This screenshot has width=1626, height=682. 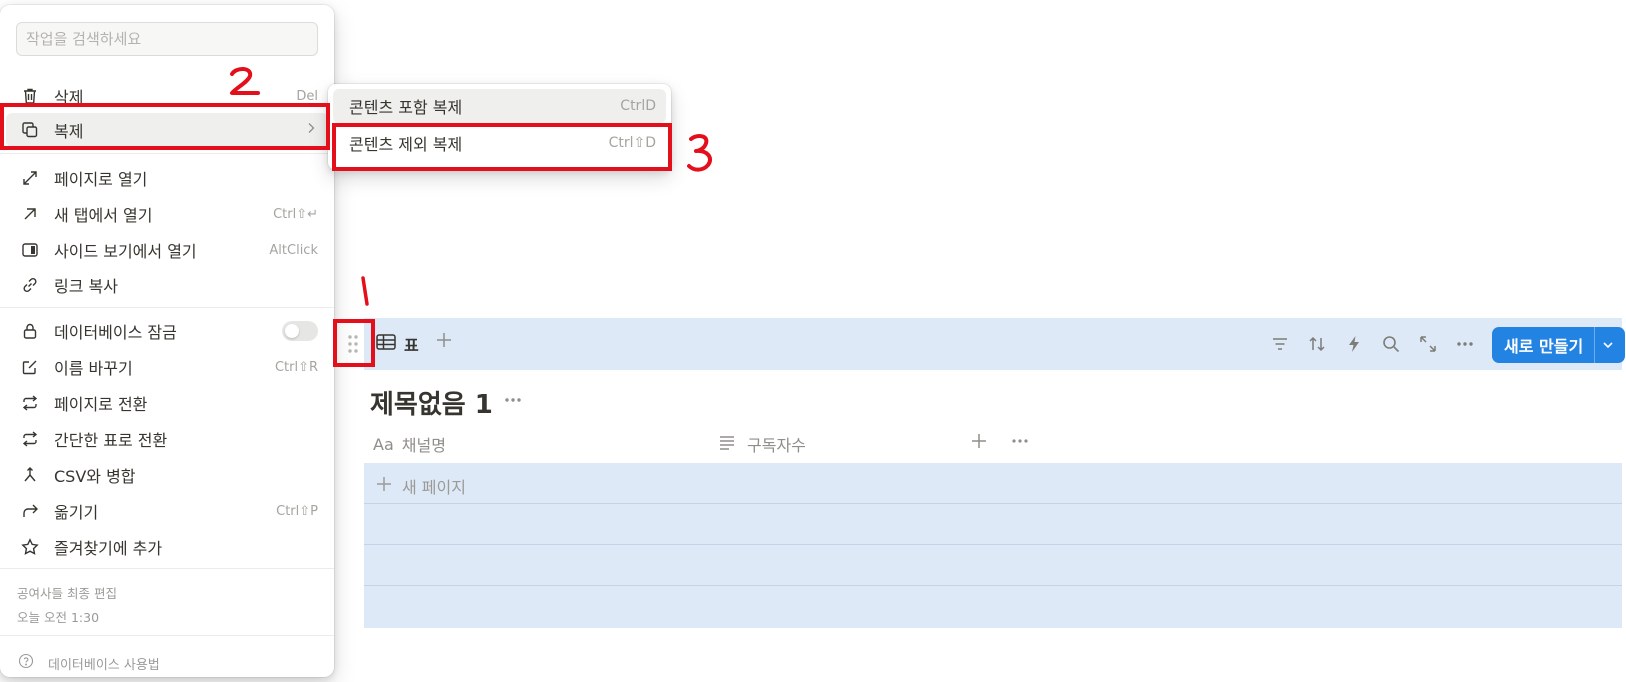 What do you see at coordinates (167, 178) in the screenshot?
I see `menu-item-open-as-page: 페이지로 열기` at bounding box center [167, 178].